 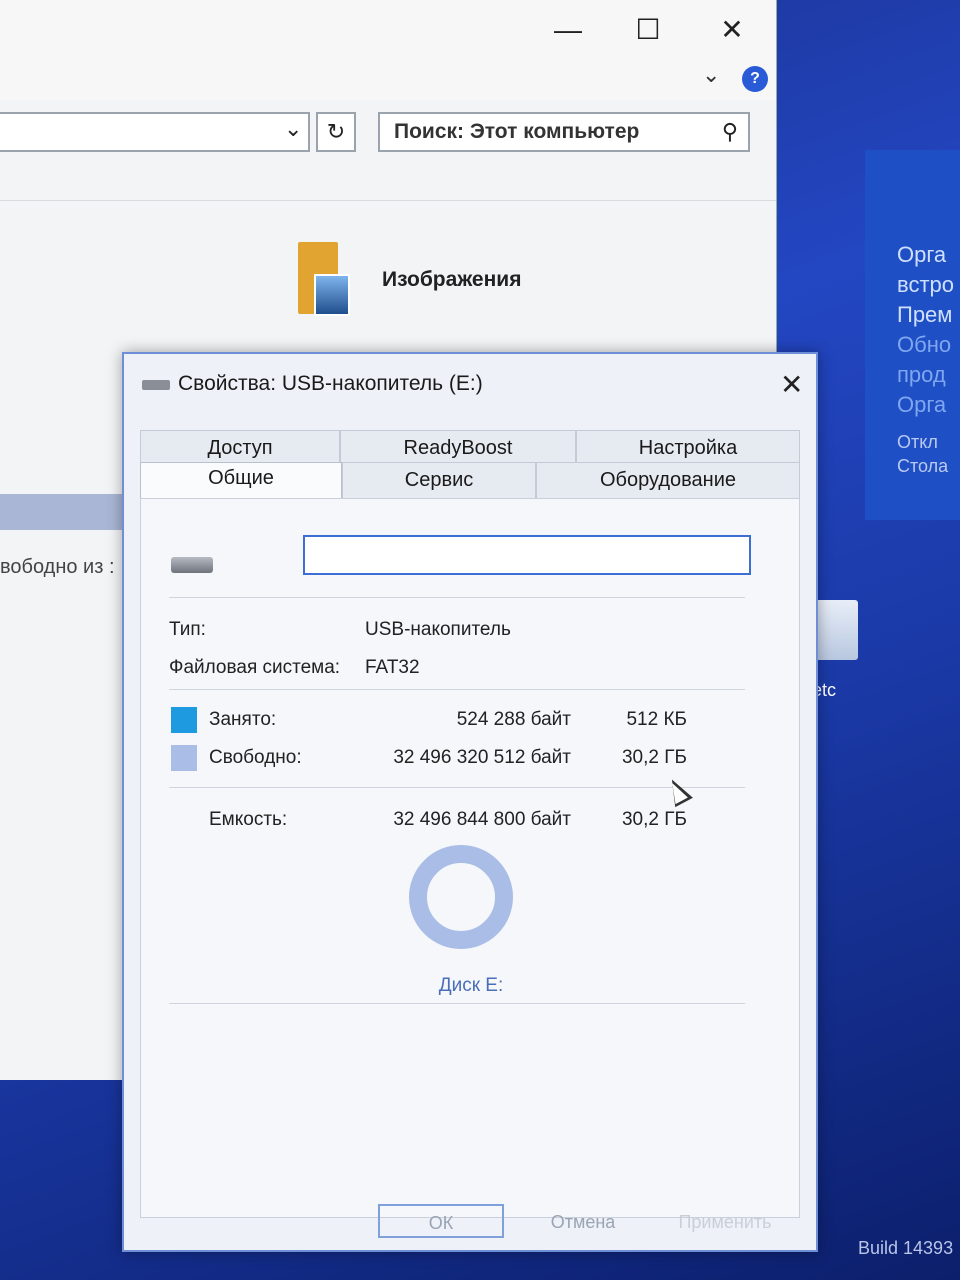 What do you see at coordinates (928, 345) in the screenshot?
I see `notif-link: Обно` at bounding box center [928, 345].